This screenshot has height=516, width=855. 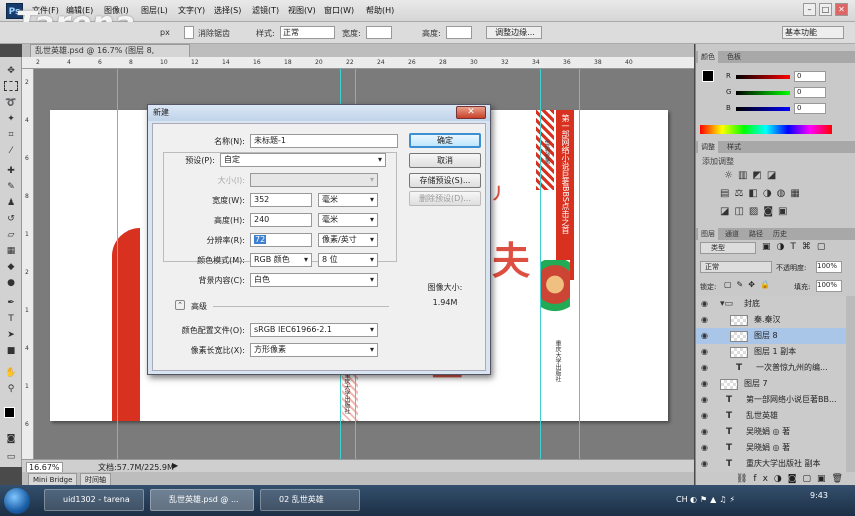 What do you see at coordinates (771, 304) in the screenshot?
I see `layer-row: ◉ ▾▭ 封底` at bounding box center [771, 304].